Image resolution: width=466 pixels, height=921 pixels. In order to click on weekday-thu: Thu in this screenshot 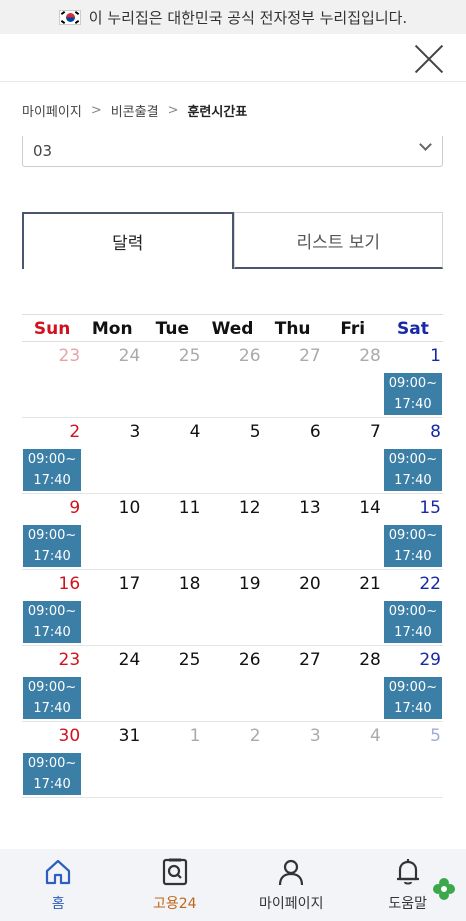, I will do `click(292, 329)`.